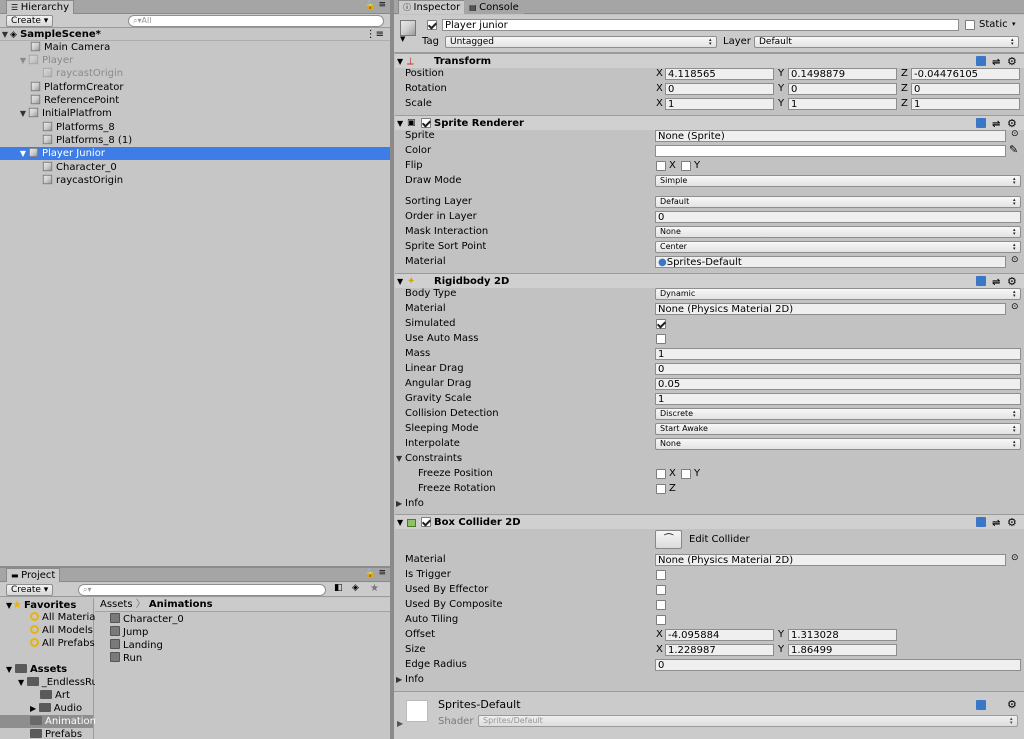 Image resolution: width=1024 pixels, height=739 pixels. Describe the element at coordinates (965, 89) in the screenshot. I see `rotation-z-field: 0` at that location.